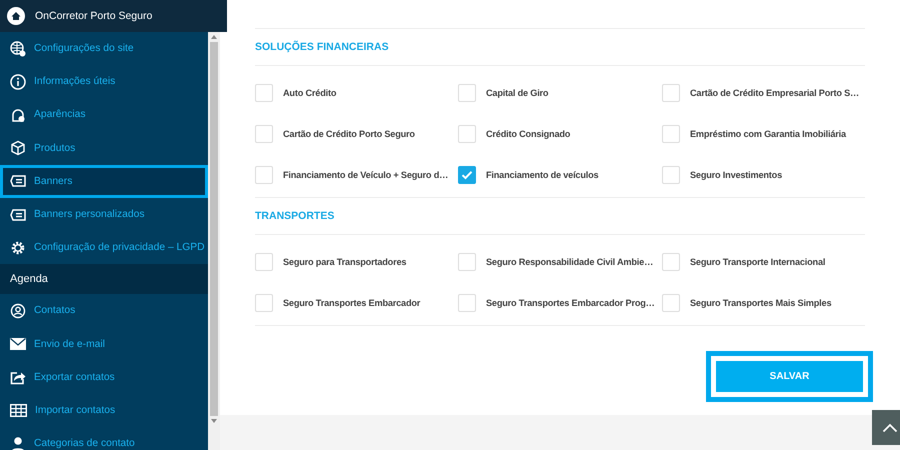  What do you see at coordinates (104, 247) in the screenshot?
I see `sidebar-item: Configuração de privacidade – LGPD` at bounding box center [104, 247].